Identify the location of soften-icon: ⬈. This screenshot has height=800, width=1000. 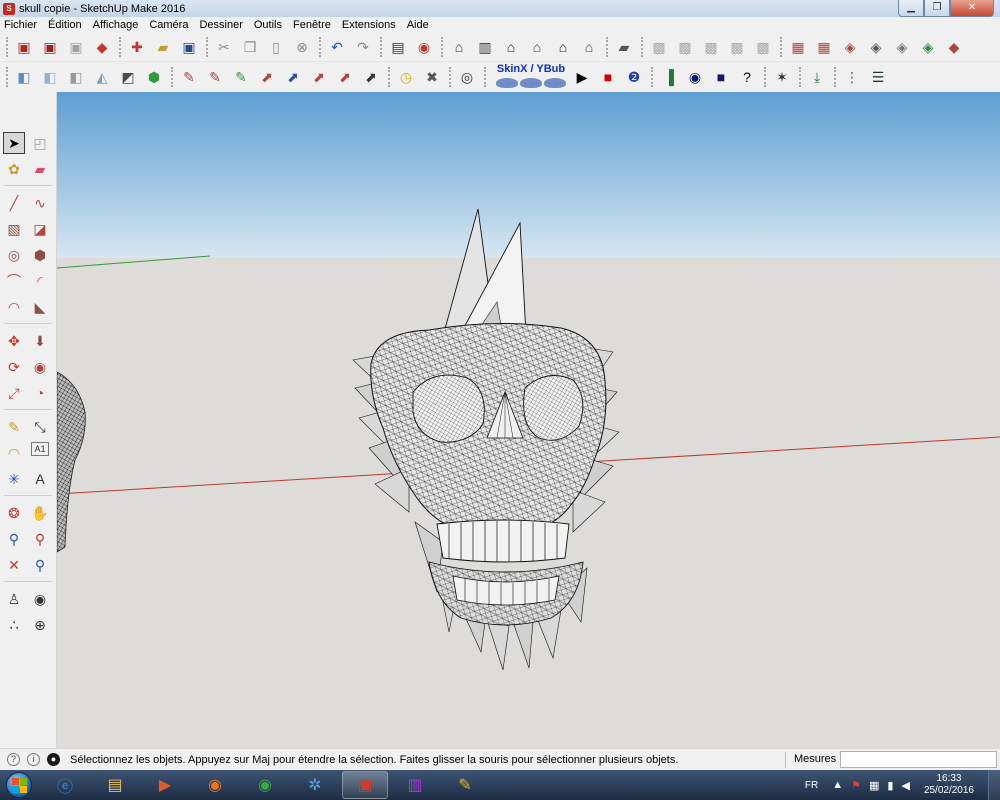
(371, 77).